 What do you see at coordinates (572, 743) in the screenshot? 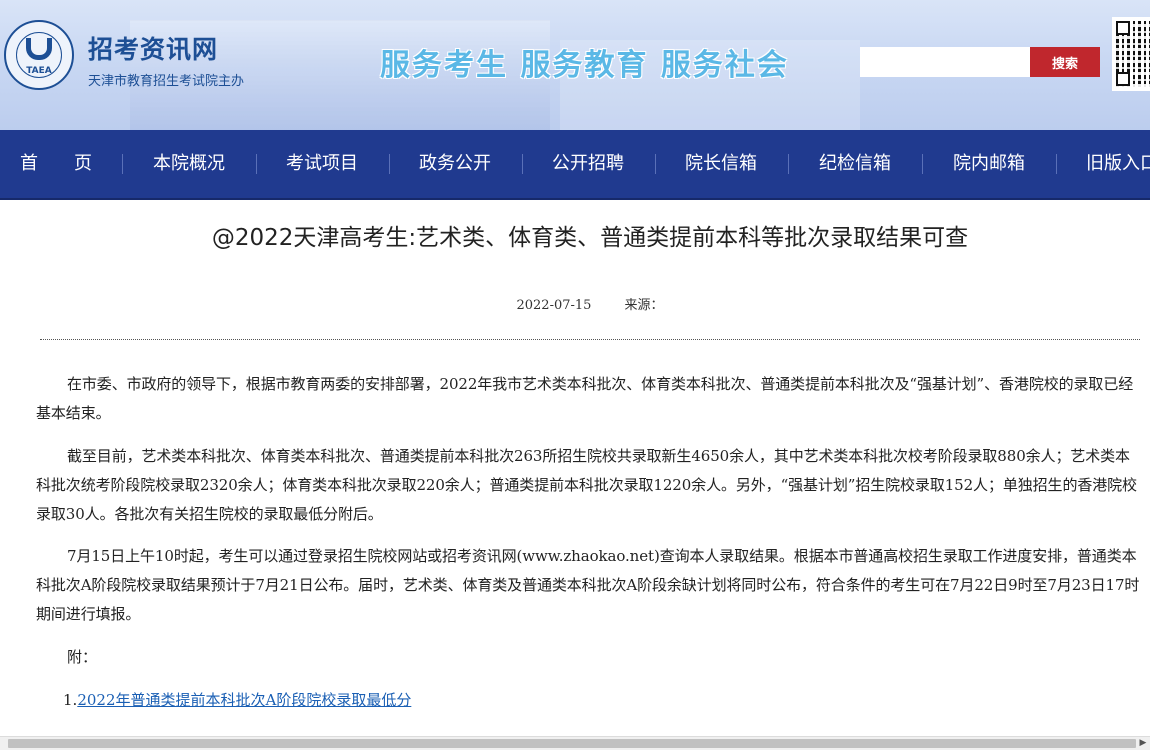
I see `scrollbar-thumb` at bounding box center [572, 743].